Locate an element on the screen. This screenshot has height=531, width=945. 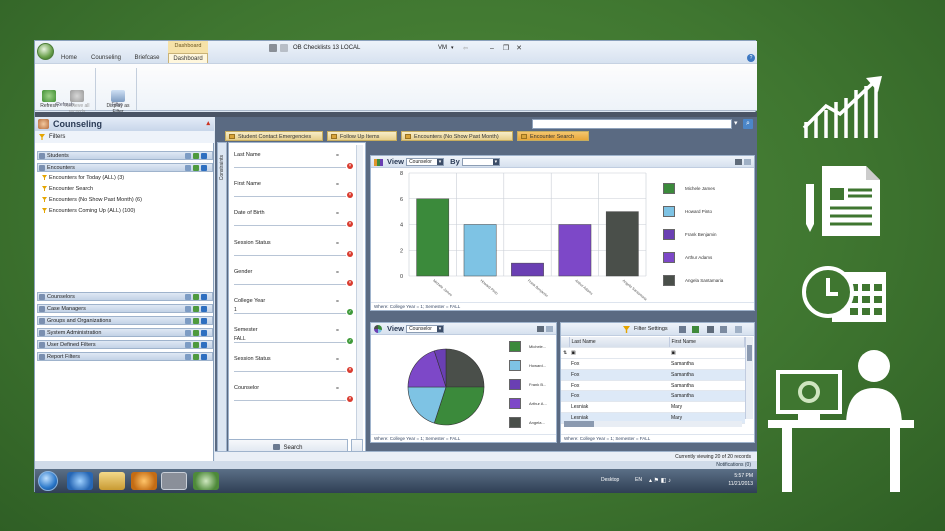
language-label: EN is located at coordinates (638, 480).